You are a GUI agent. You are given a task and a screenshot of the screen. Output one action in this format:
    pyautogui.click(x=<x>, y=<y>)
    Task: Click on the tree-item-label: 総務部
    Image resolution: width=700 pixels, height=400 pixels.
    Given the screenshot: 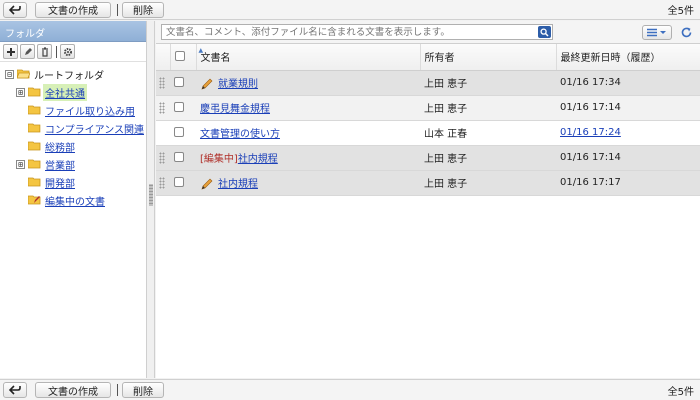 What is the action you would take?
    pyautogui.click(x=60, y=146)
    